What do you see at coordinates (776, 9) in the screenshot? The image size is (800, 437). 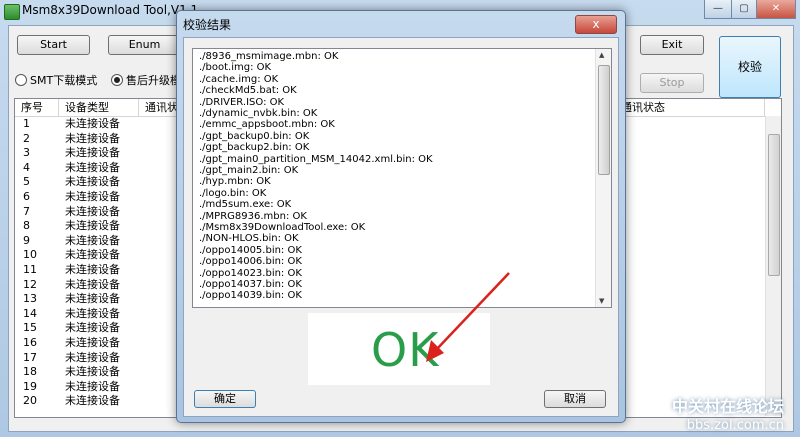 I see `window-close-icon: ✕` at bounding box center [776, 9].